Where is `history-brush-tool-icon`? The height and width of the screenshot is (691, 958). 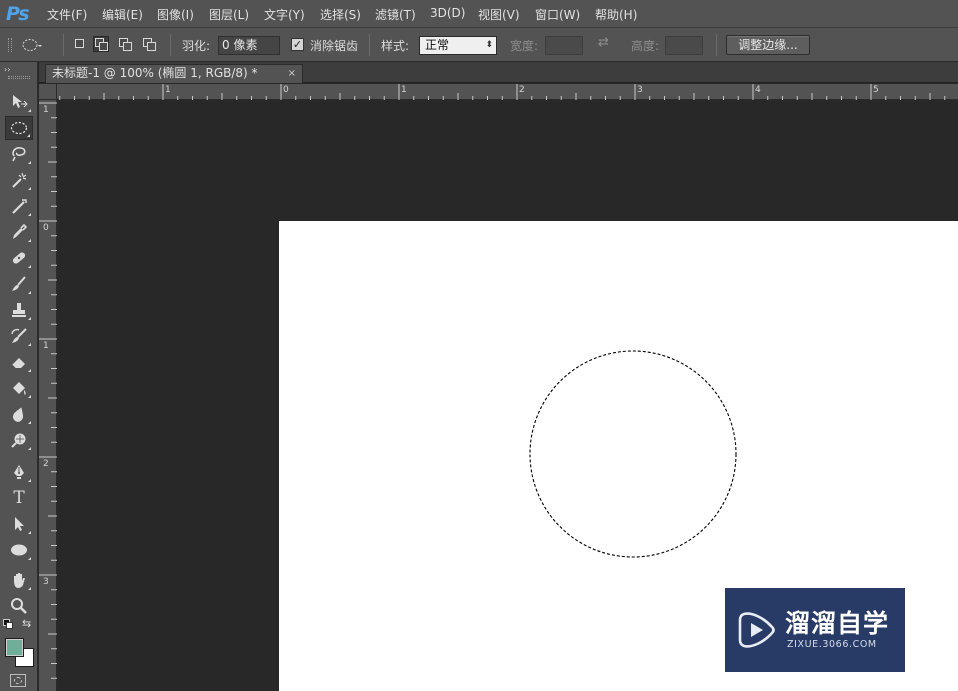 history-brush-tool-icon is located at coordinates (19, 336).